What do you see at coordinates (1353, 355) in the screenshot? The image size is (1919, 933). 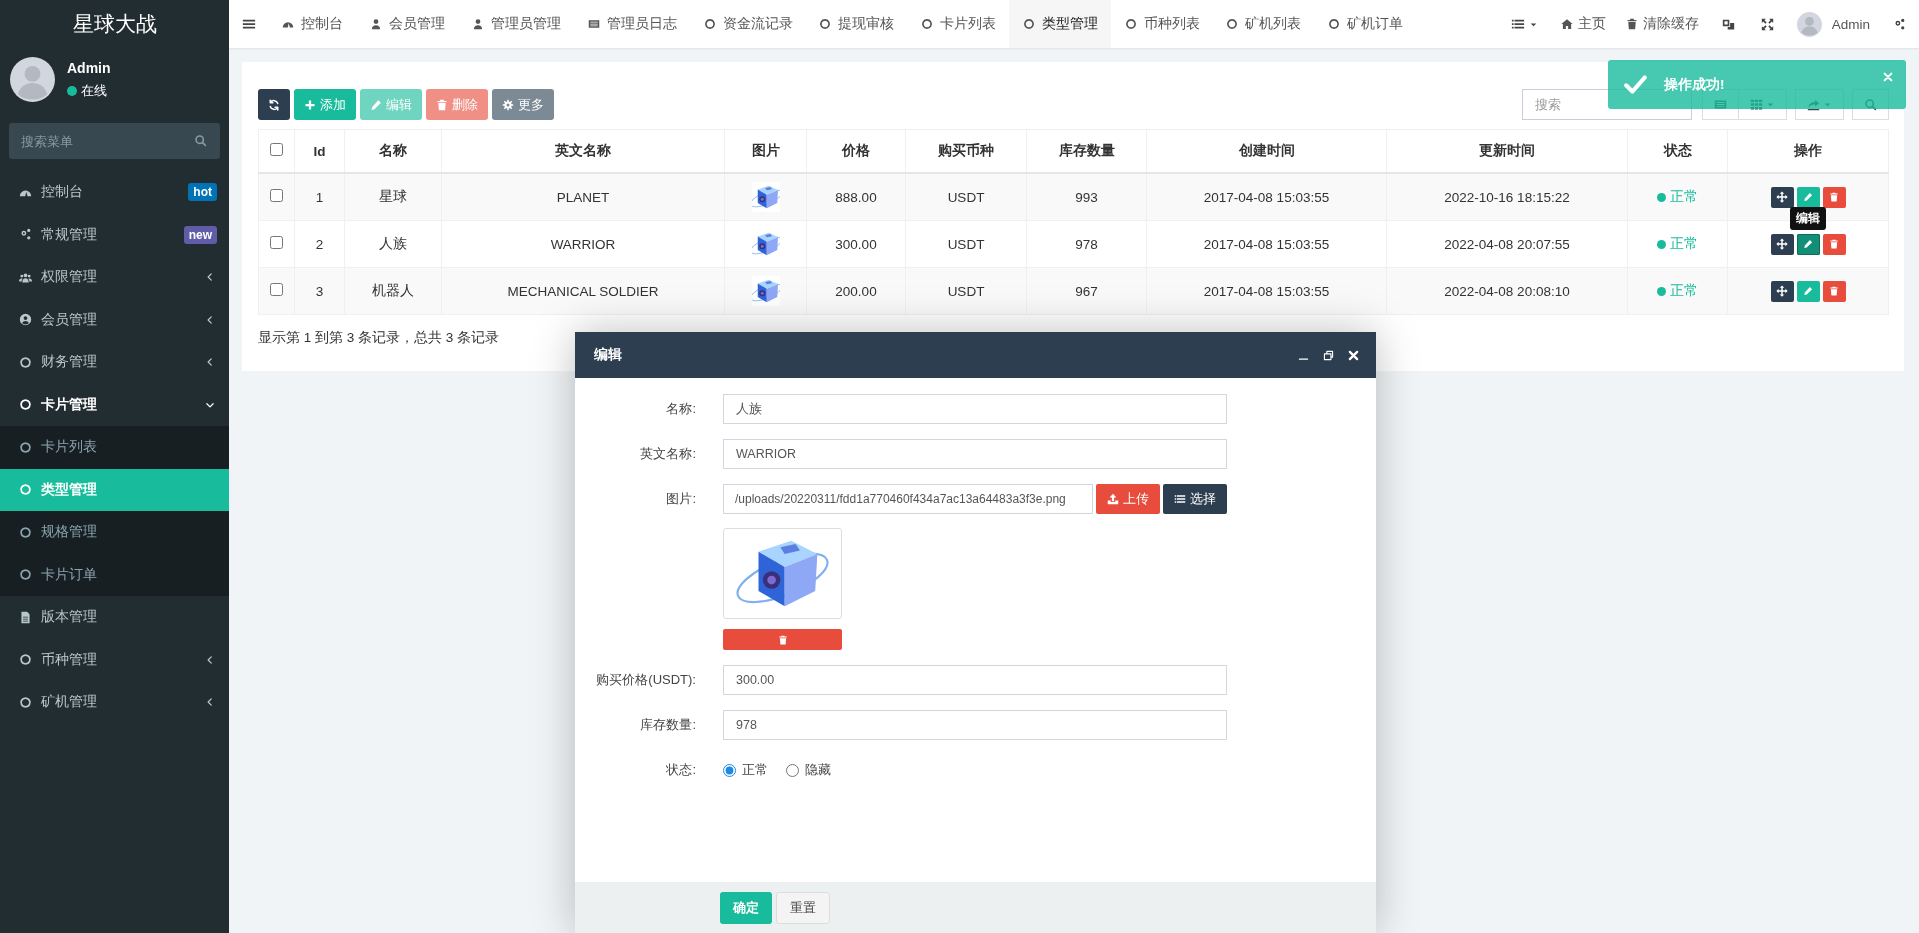 I see `close-icon` at bounding box center [1353, 355].